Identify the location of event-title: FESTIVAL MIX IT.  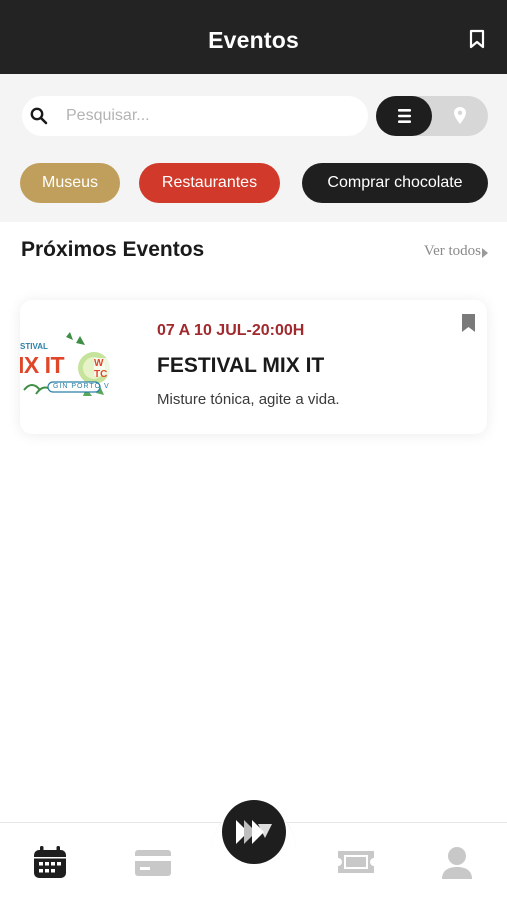
(241, 365).